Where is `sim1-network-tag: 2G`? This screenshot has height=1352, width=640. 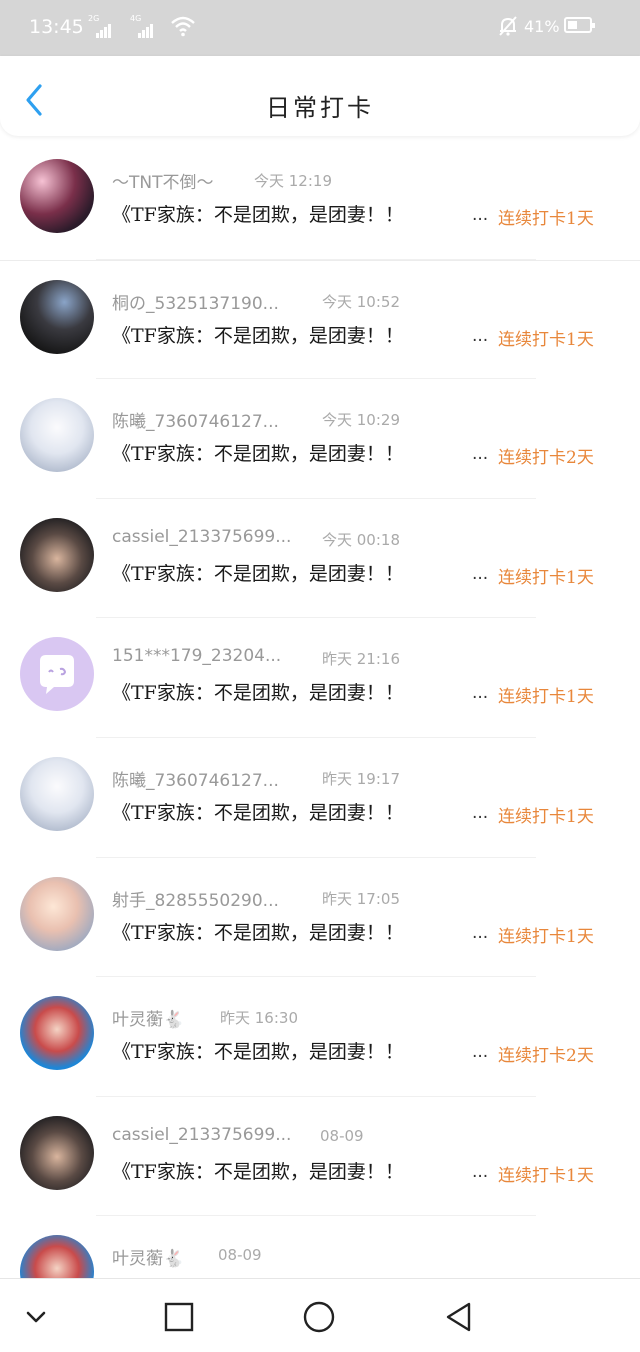 sim1-network-tag: 2G is located at coordinates (94, 18).